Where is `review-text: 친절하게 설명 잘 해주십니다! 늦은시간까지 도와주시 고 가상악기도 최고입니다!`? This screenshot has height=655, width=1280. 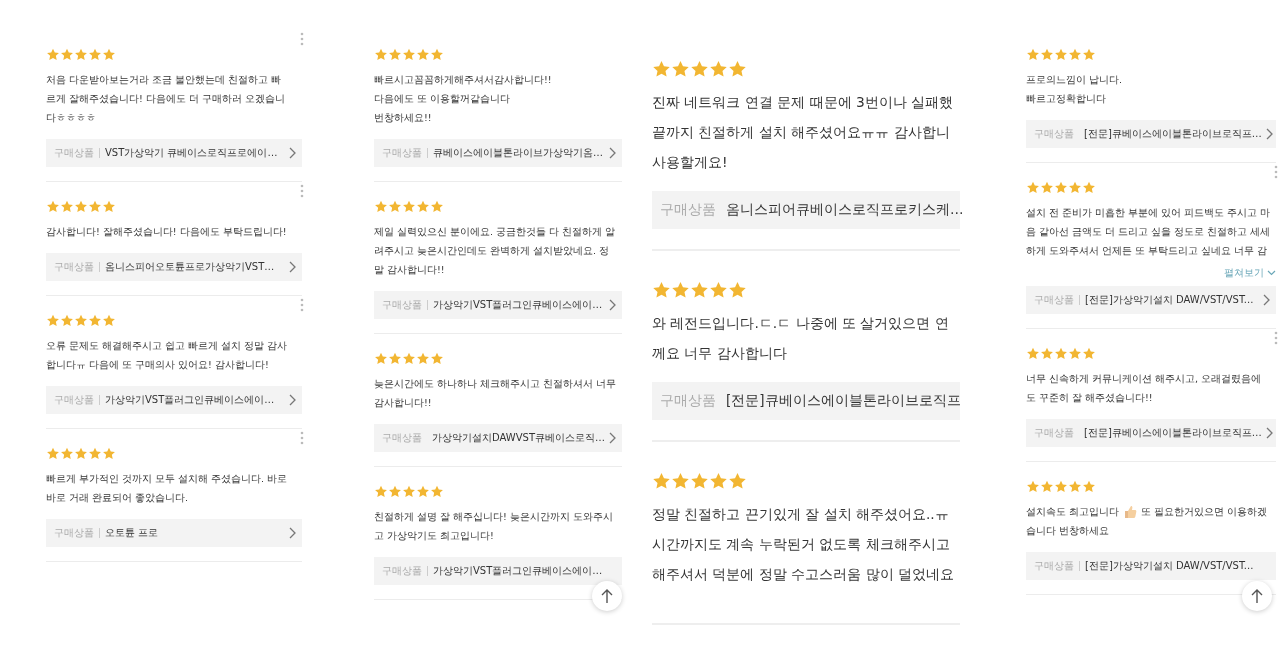 review-text: 친절하게 설명 잘 해주십니다! 늦은시간까지 도와주시 고 가상악기도 최고입니다! is located at coordinates (493, 526).